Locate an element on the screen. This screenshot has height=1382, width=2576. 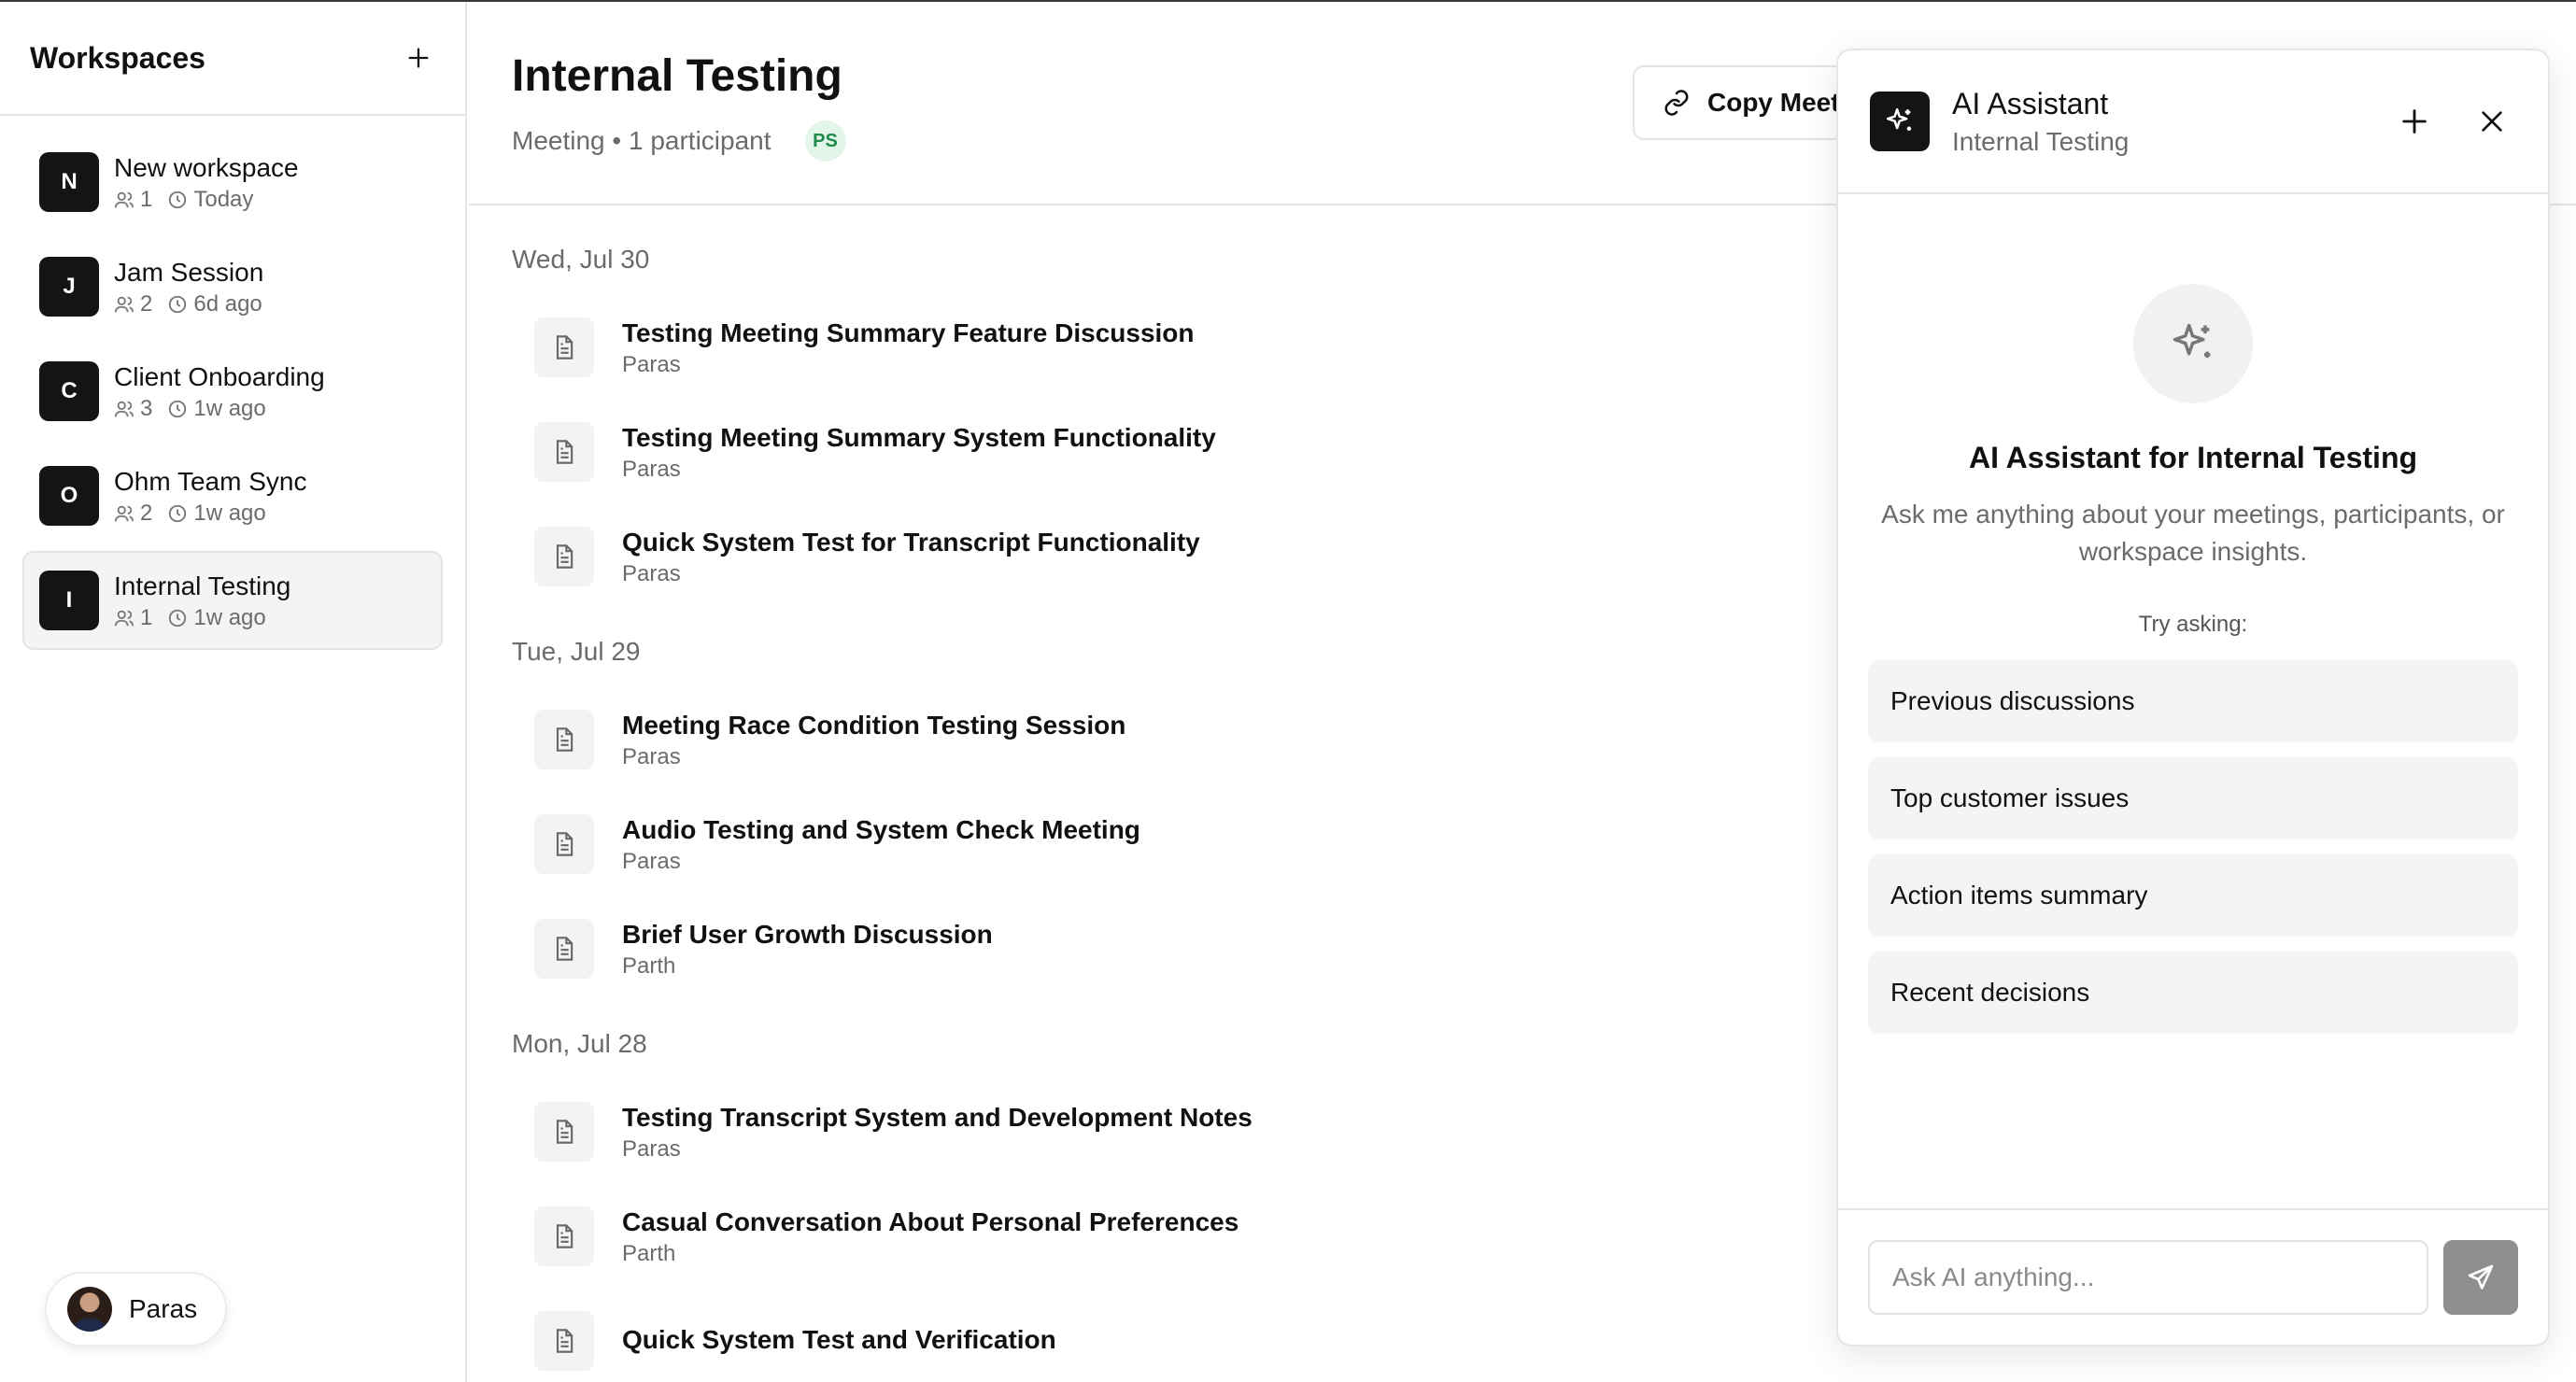
workspace-name: Jam Session is located at coordinates (189, 272).